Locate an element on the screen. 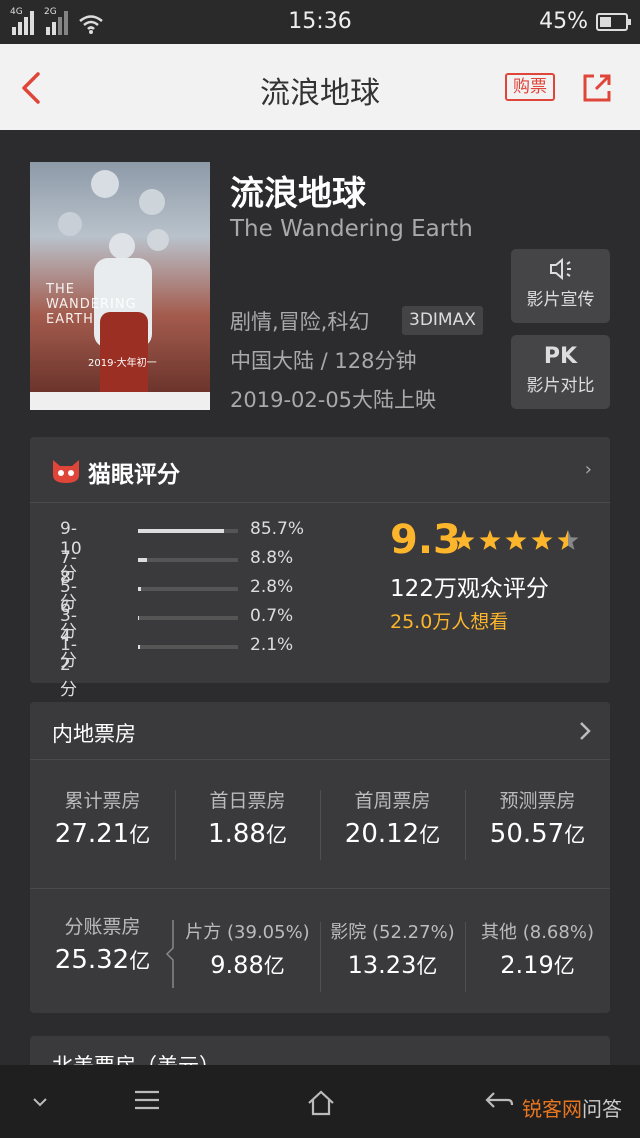 This screenshot has height=1138, width=640. movie-genre: 剧情,冒险,科幻 is located at coordinates (300, 322).